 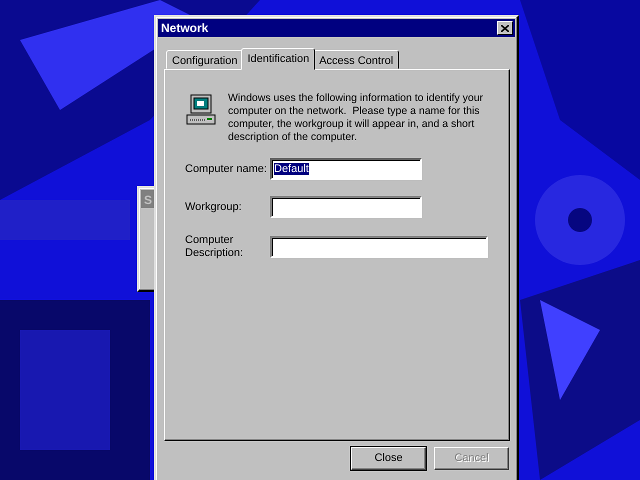 I want to click on dialog-button: Close, so click(x=388, y=458).